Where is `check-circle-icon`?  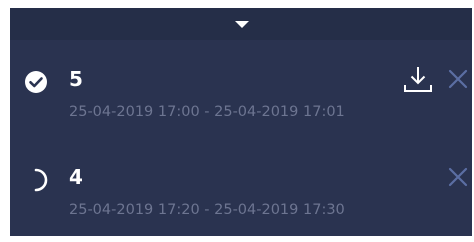 check-circle-icon is located at coordinates (36, 82).